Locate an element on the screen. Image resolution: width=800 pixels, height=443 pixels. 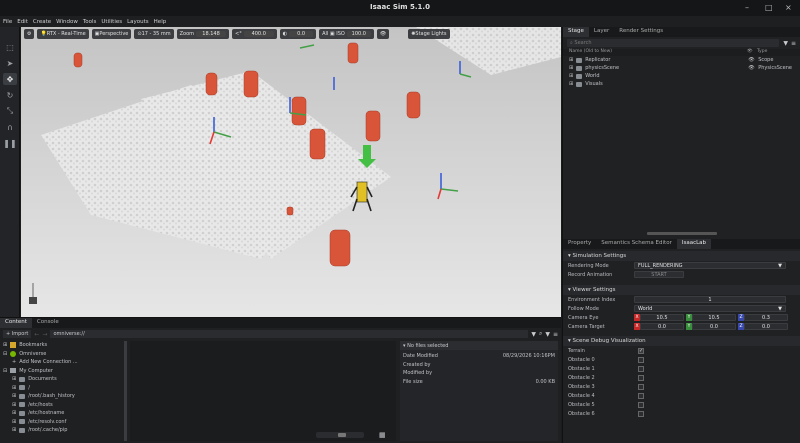
exposure-field: 0.0 is located at coordinates (301, 34).